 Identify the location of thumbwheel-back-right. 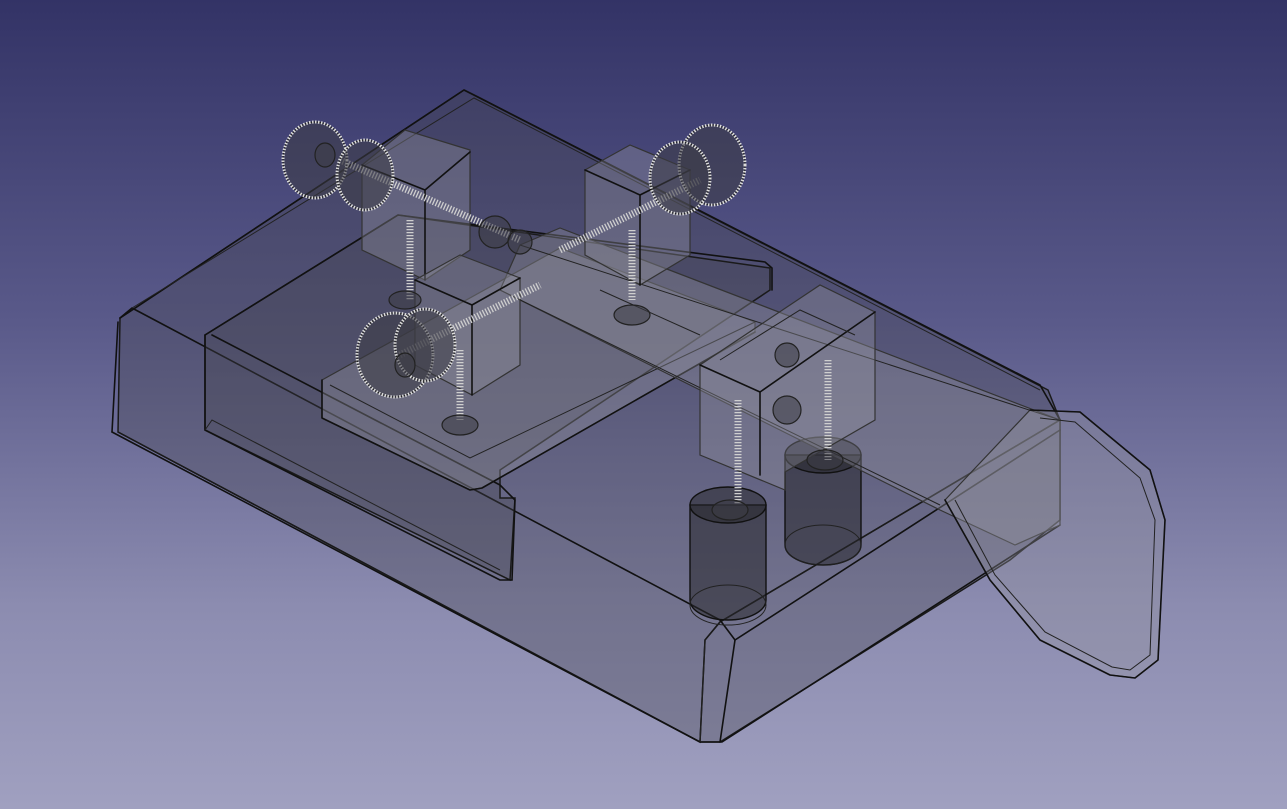
(697, 169).